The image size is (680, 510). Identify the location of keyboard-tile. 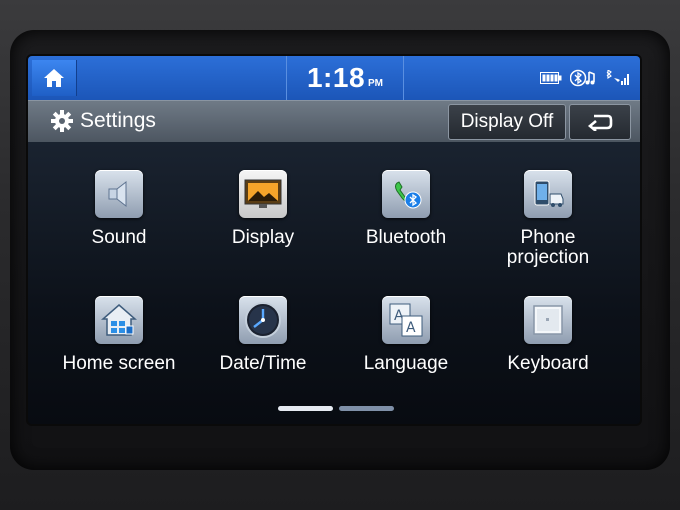
(548, 320).